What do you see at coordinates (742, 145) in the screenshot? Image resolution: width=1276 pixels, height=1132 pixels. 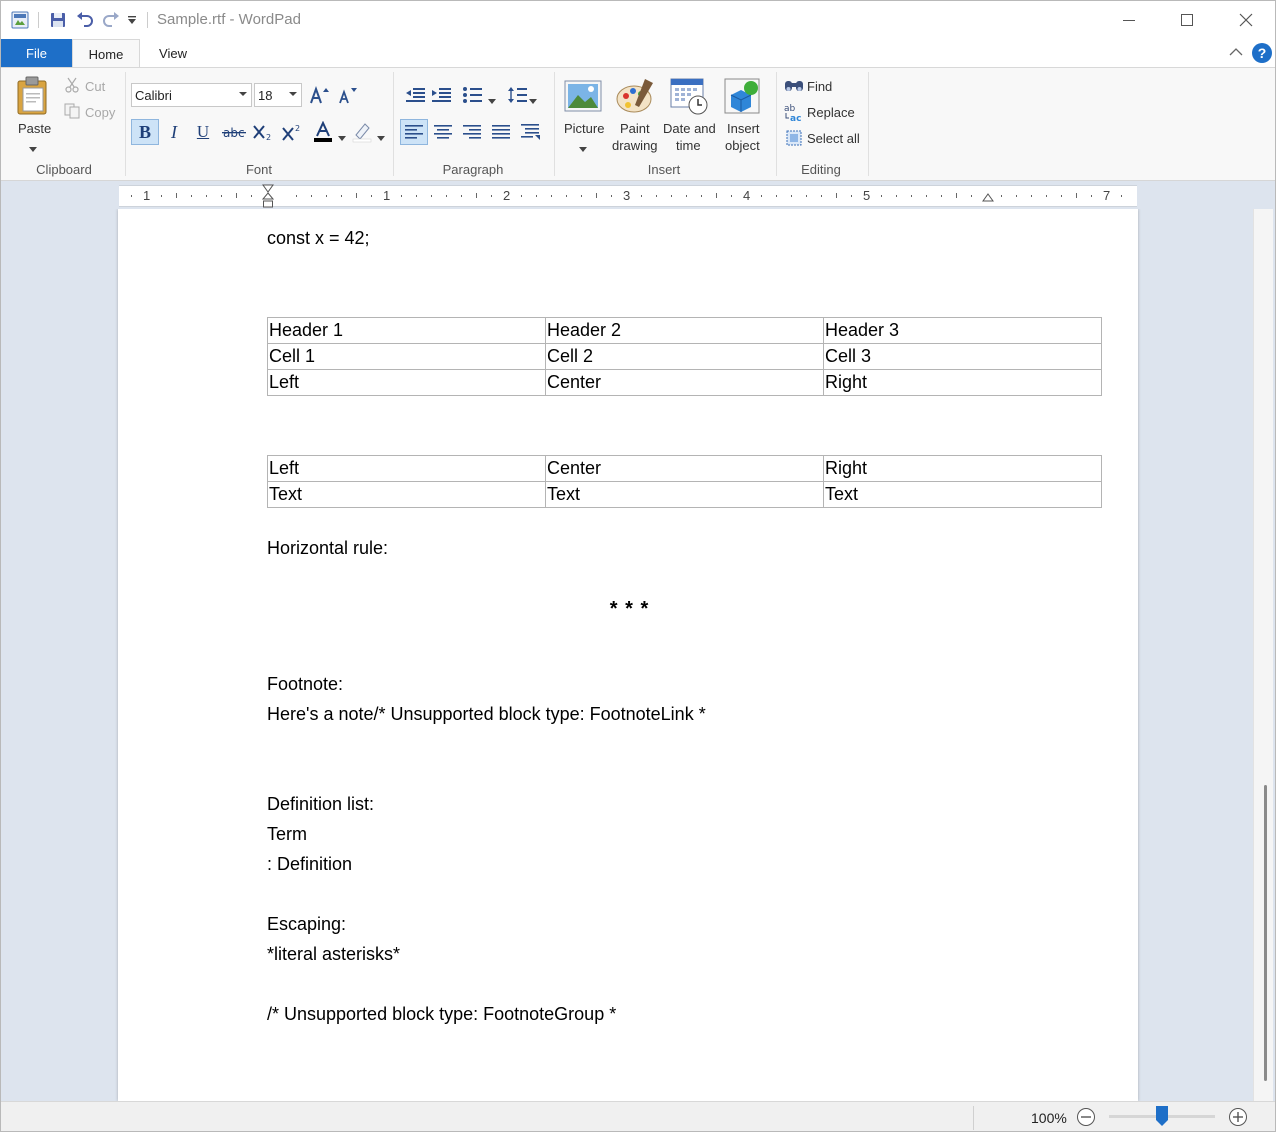 I see `insert-object-label-2: object` at bounding box center [742, 145].